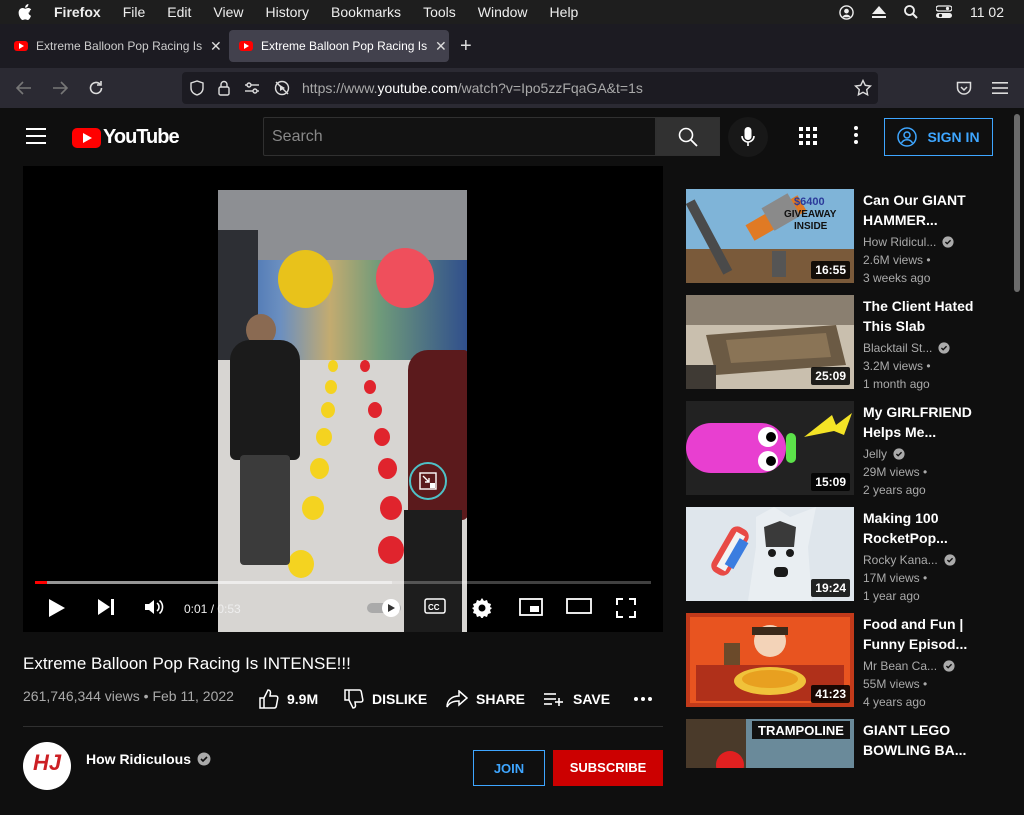 This screenshot has height=815, width=1024. I want to click on channel-avatar: HJ, so click(47, 766).